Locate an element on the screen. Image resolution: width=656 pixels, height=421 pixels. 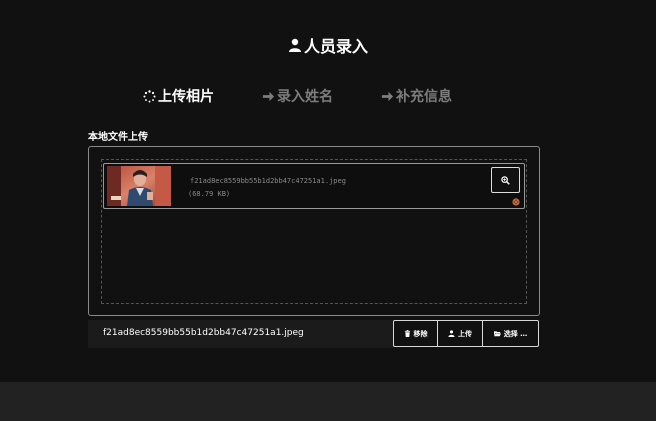
folder-open-icon is located at coordinates (497, 334).